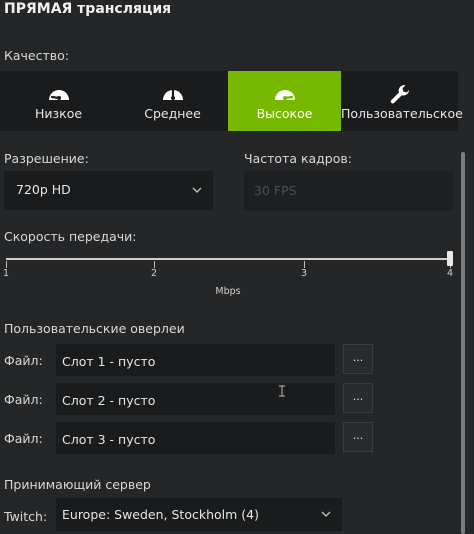 This screenshot has width=474, height=534. What do you see at coordinates (275, 190) in the screenshot?
I see `framerate-value: 30 FPS` at bounding box center [275, 190].